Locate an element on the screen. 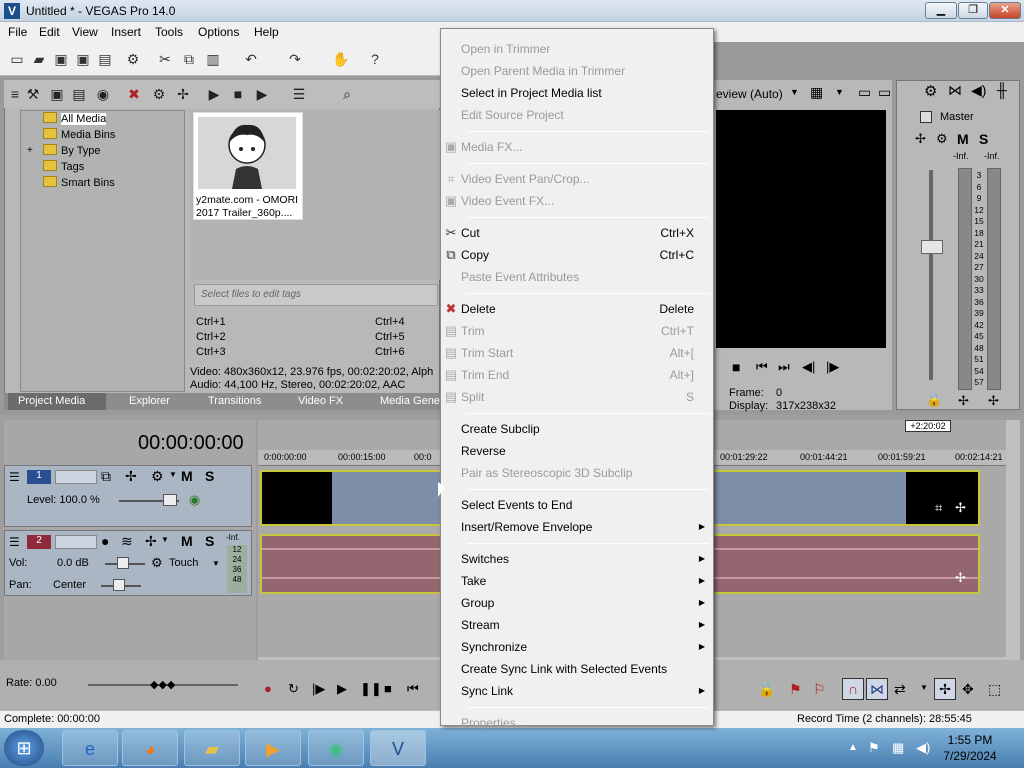 The image size is (1024, 768). menu-item-cut: Cut Ctrl+X is located at coordinates (586, 233).